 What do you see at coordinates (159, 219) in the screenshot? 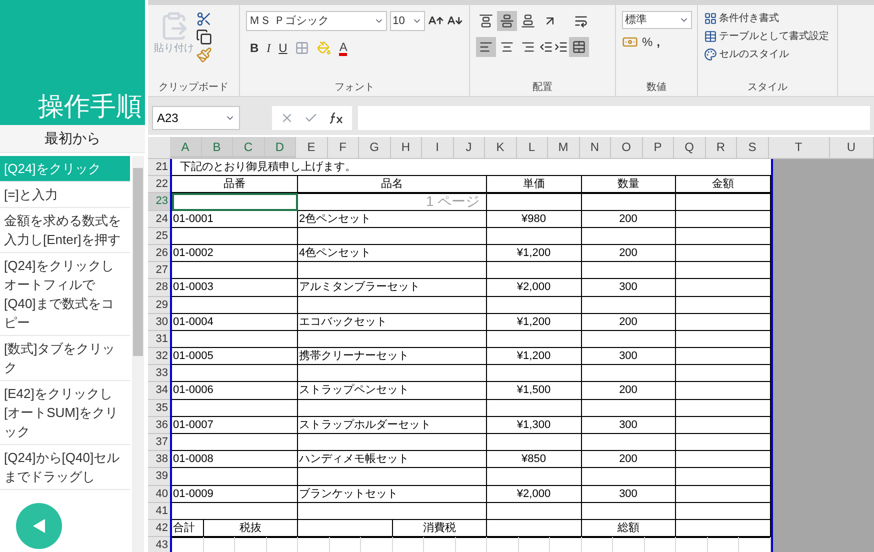
I see `row-number: 24` at bounding box center [159, 219].